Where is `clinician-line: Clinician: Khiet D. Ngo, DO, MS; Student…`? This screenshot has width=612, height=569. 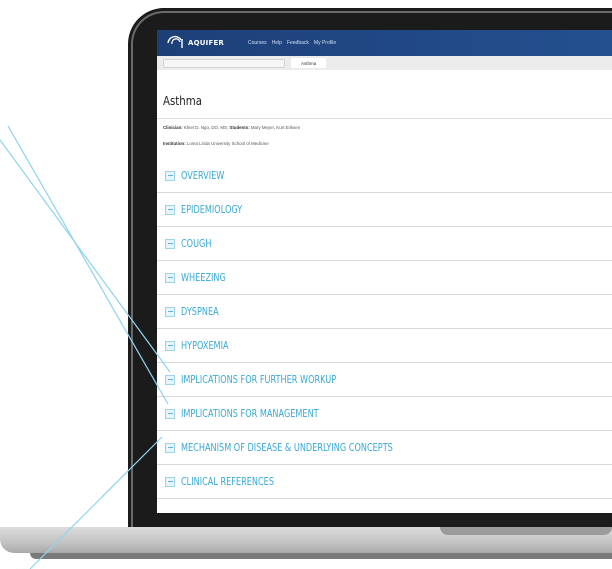 clinician-line: Clinician: Khiet D. Ngo, DO, MS; Student… is located at coordinates (231, 127).